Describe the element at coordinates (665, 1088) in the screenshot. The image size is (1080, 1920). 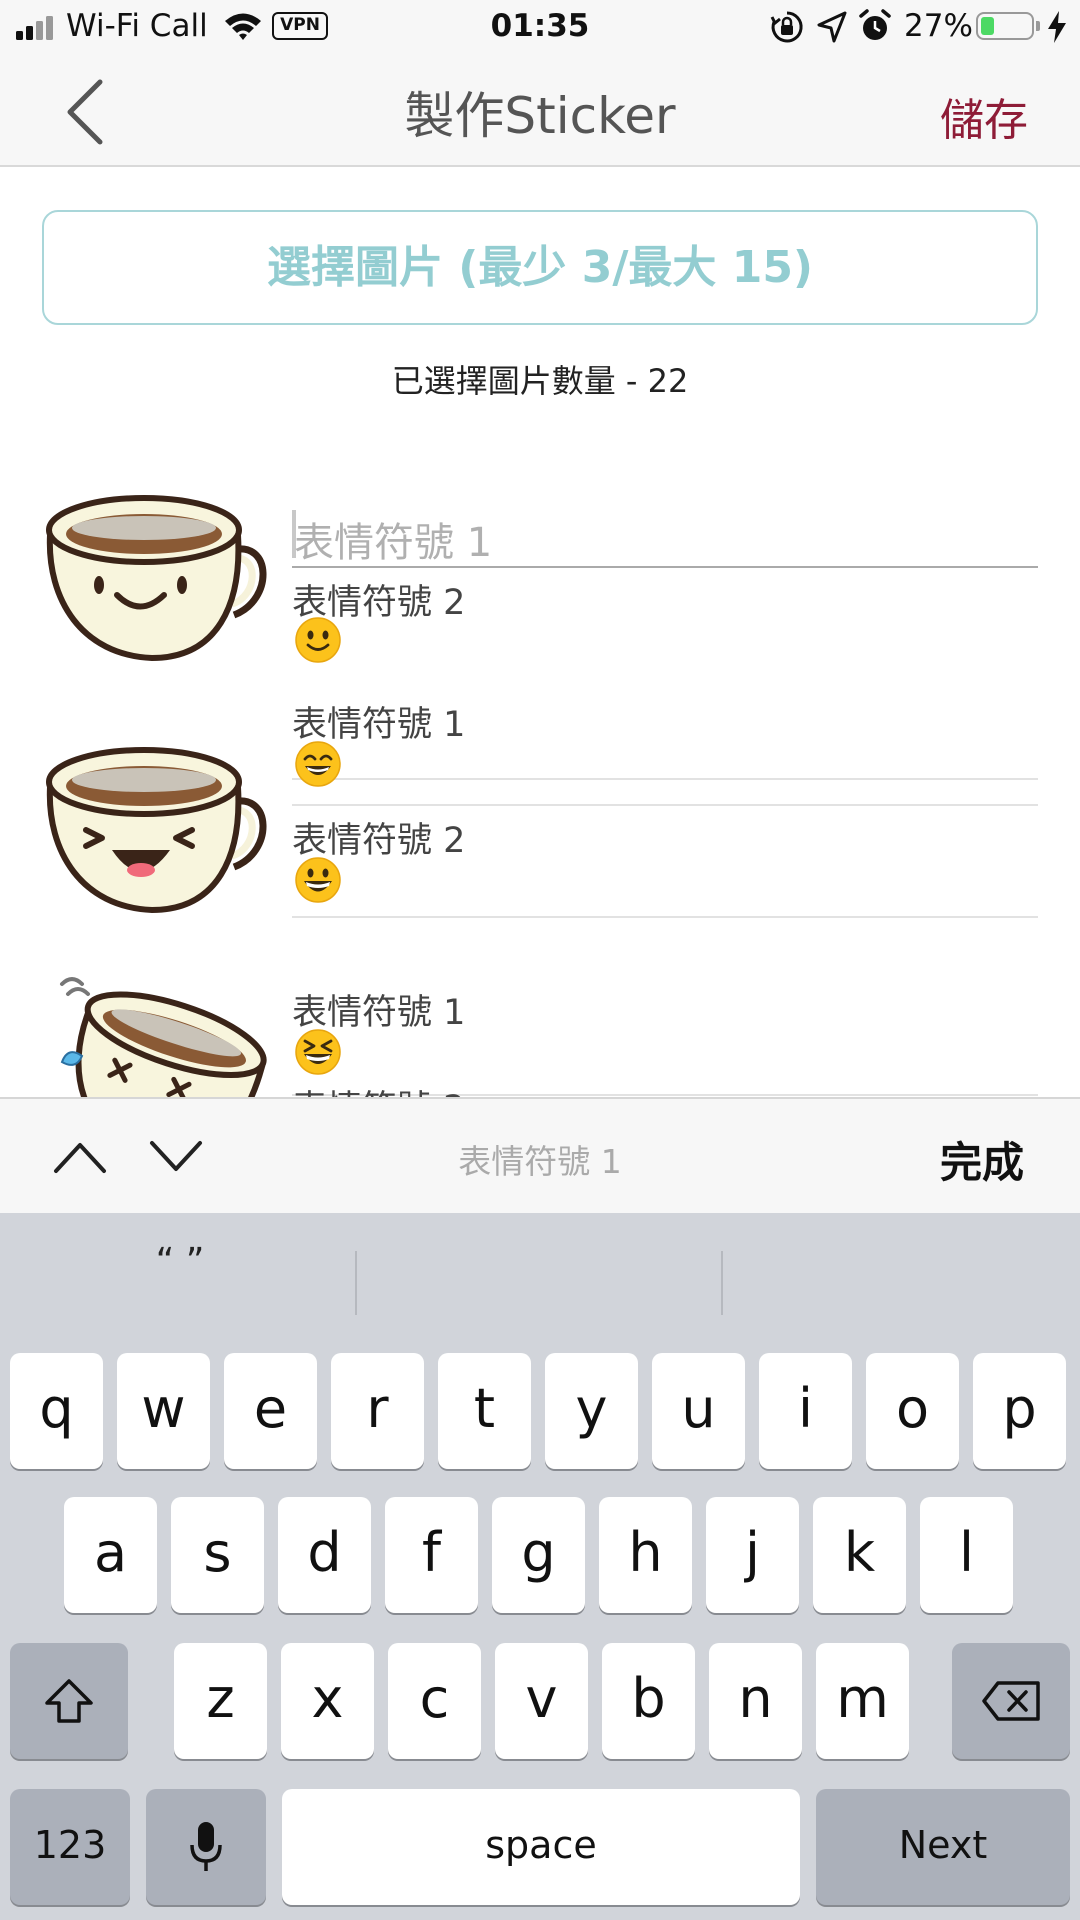
I see `emoji-field-3-2: 表情符號 2` at that location.